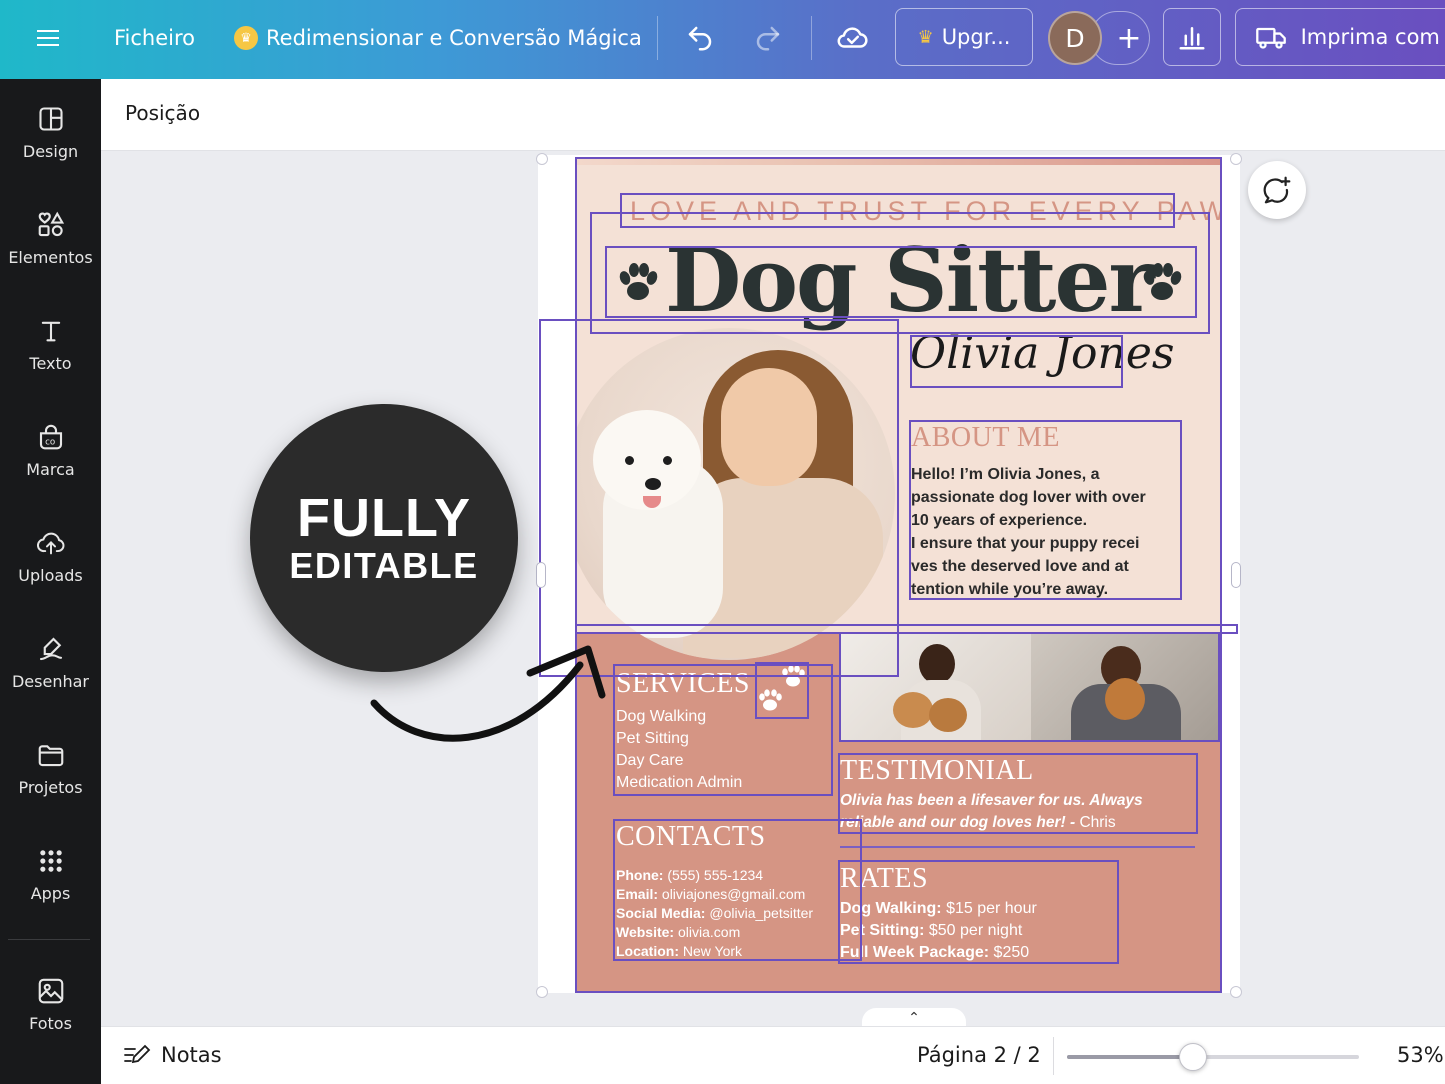 The width and height of the screenshot is (1445, 1084). What do you see at coordinates (700, 38) in the screenshot?
I see `undo-button` at bounding box center [700, 38].